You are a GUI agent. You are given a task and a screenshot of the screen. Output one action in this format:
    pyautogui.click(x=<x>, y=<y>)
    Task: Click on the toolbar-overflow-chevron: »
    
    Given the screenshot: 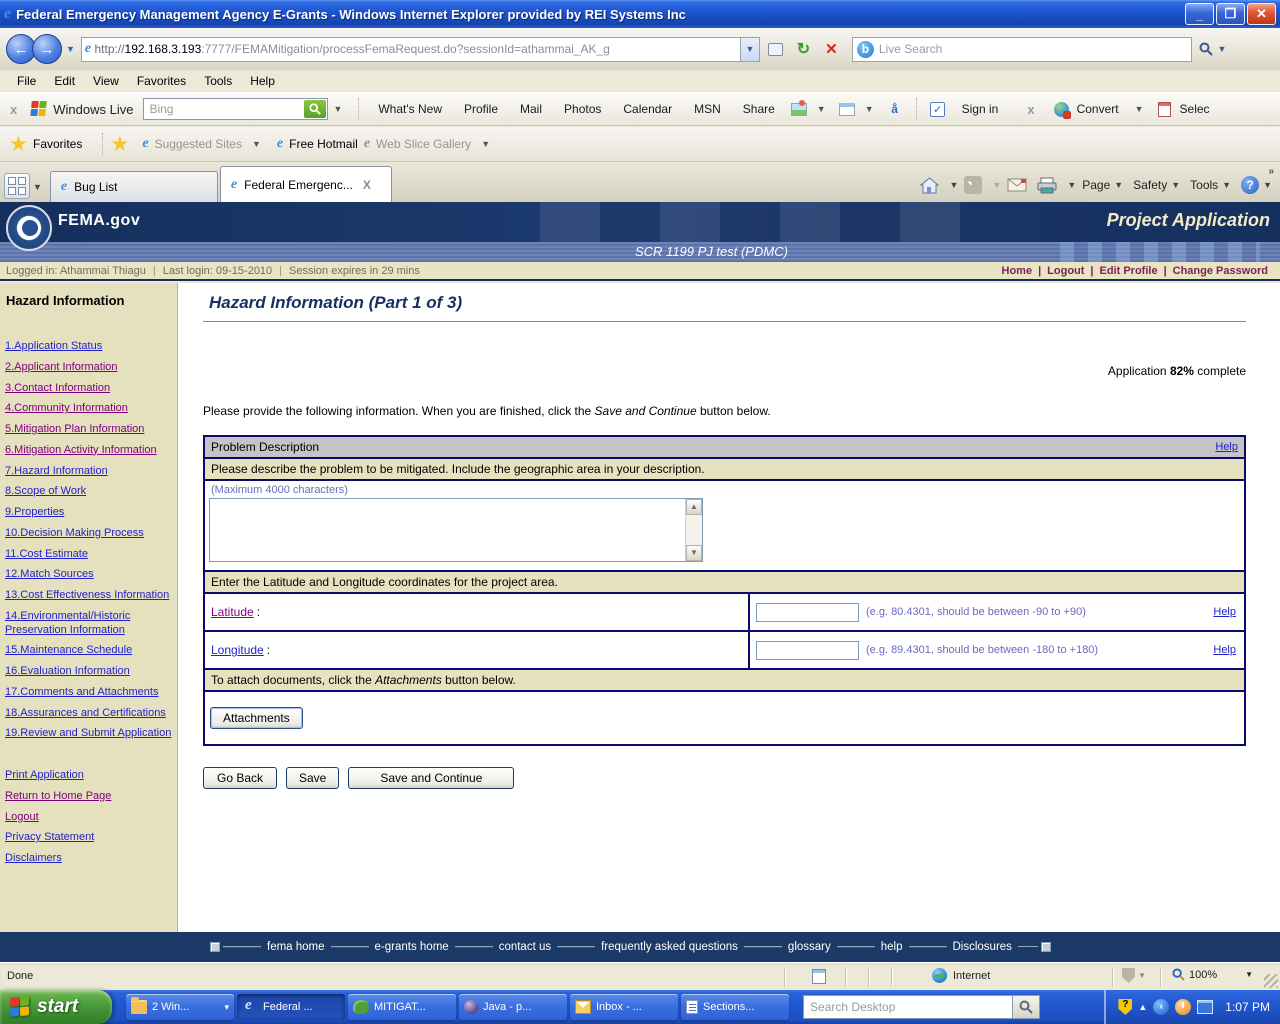 What is the action you would take?
    pyautogui.click(x=1271, y=171)
    